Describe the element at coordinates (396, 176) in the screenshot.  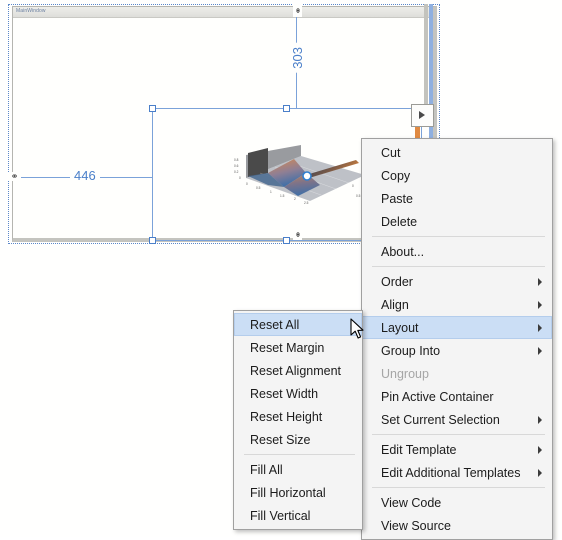
I see `context-menu-item-label: Copy` at that location.